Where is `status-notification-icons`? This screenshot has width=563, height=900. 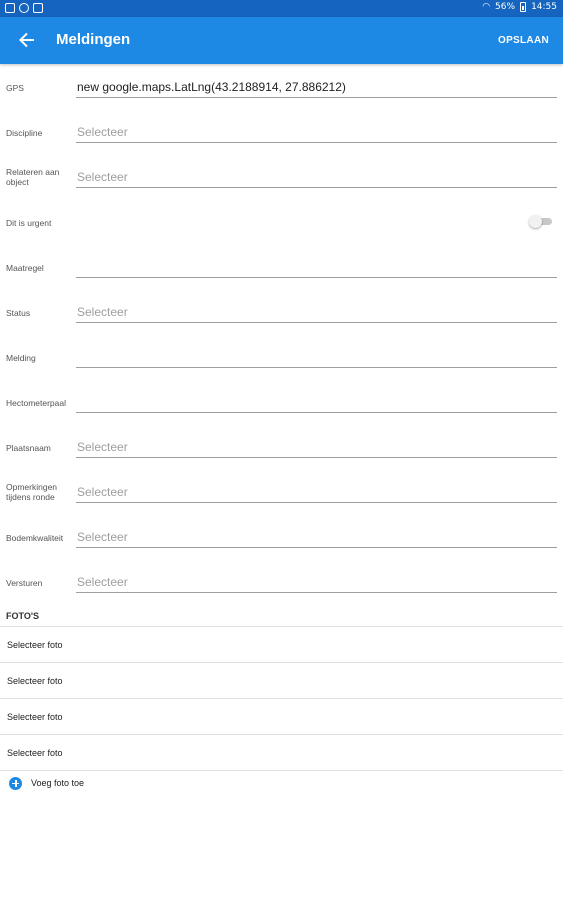 status-notification-icons is located at coordinates (24, 8).